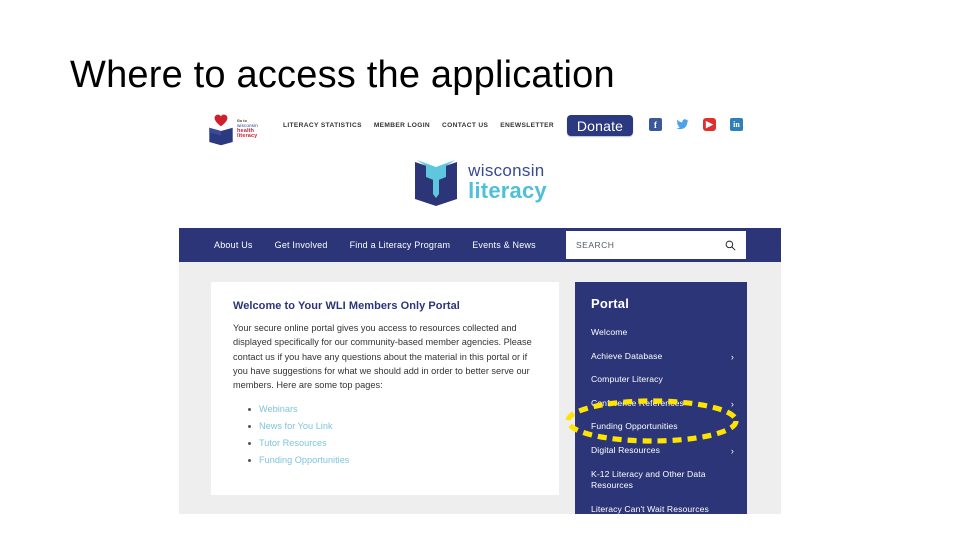  I want to click on sidebar-item-conference-references: Conference References ›, so click(661, 404).